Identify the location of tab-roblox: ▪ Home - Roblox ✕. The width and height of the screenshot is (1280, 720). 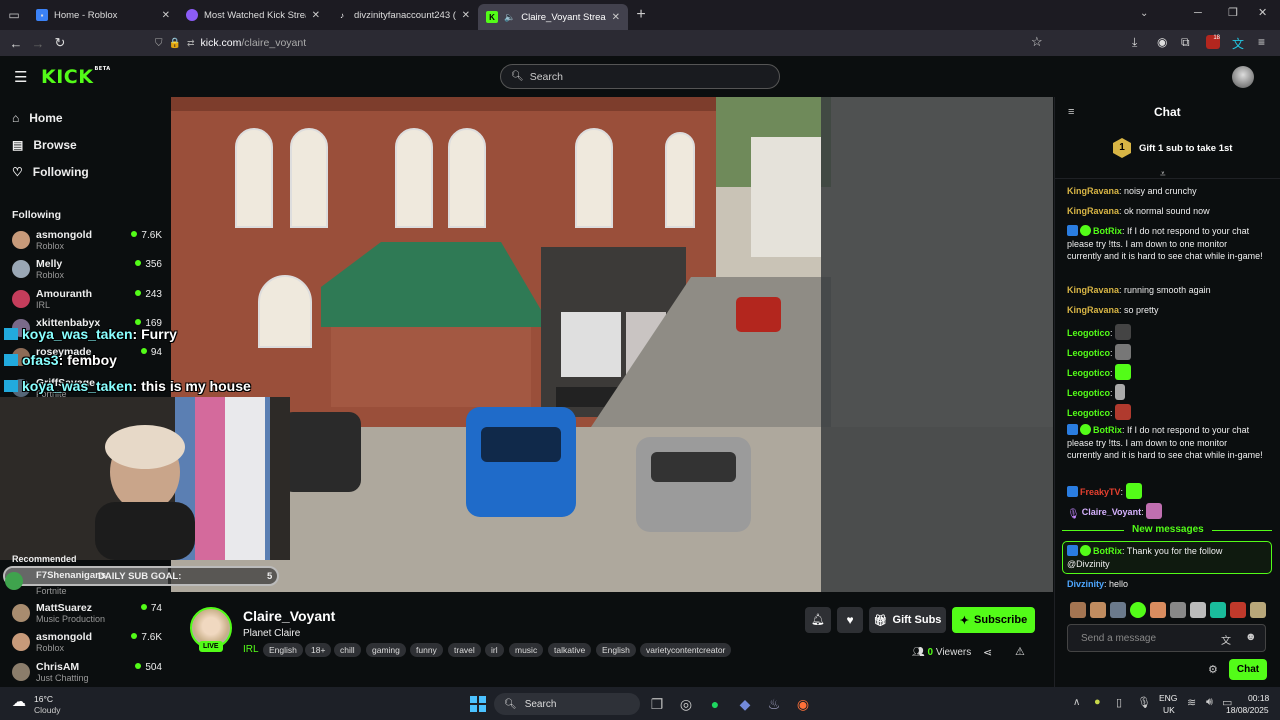
(103, 15).